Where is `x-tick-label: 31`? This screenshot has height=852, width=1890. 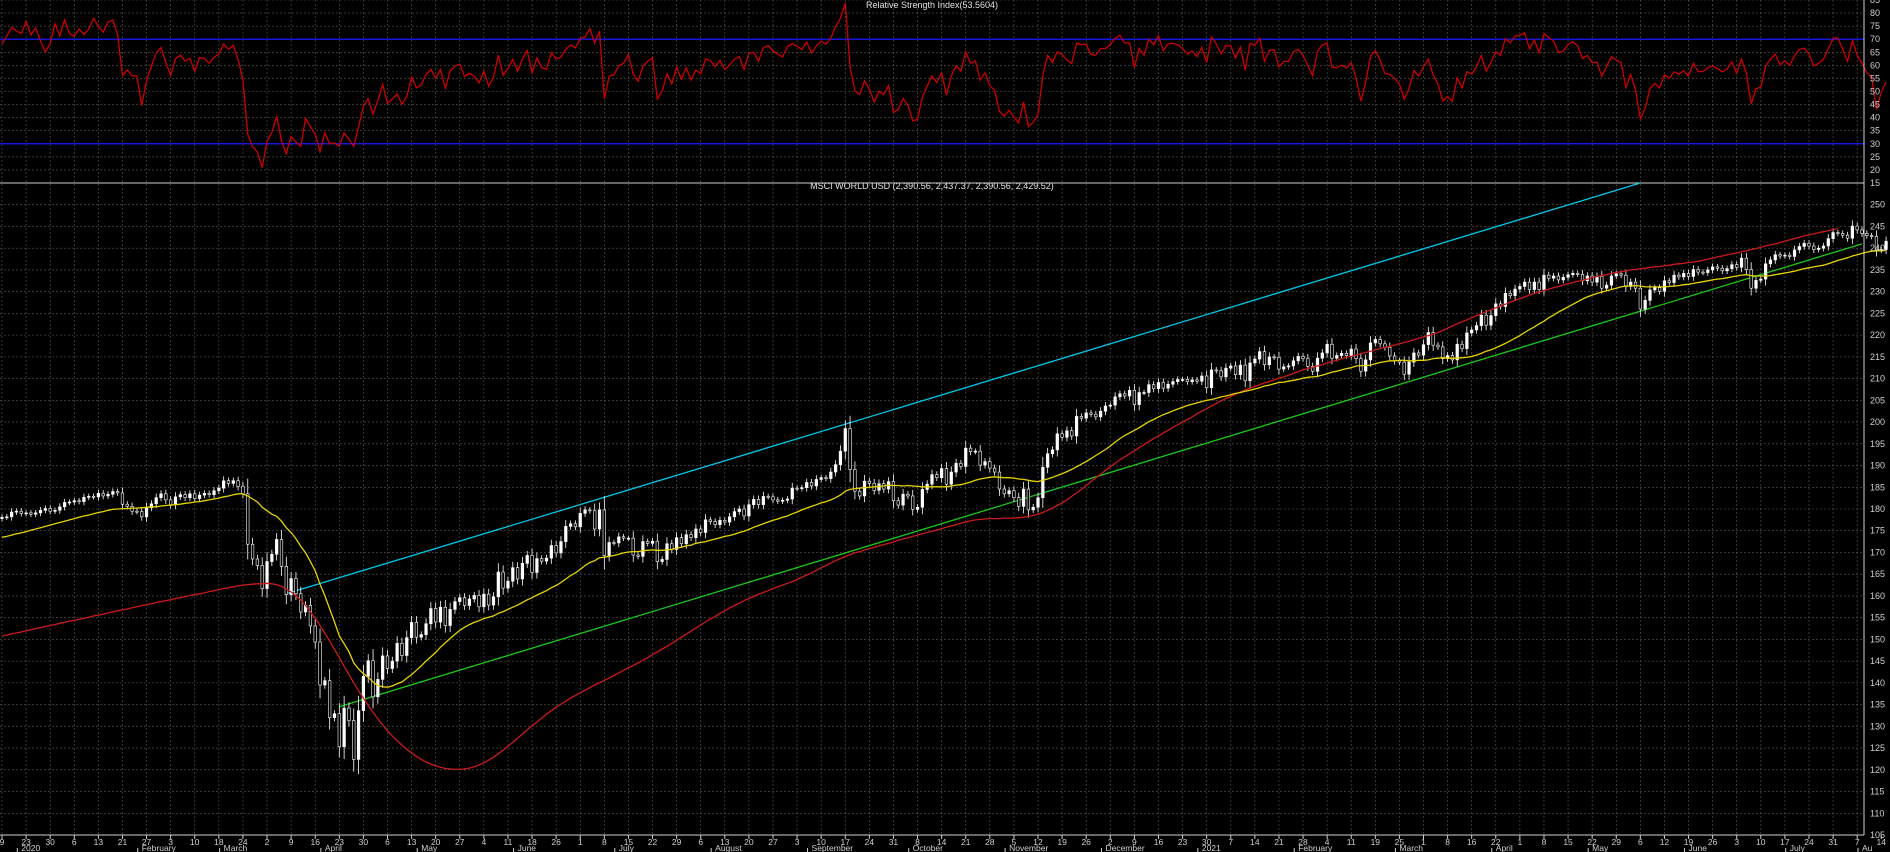
x-tick-label: 31 is located at coordinates (894, 842).